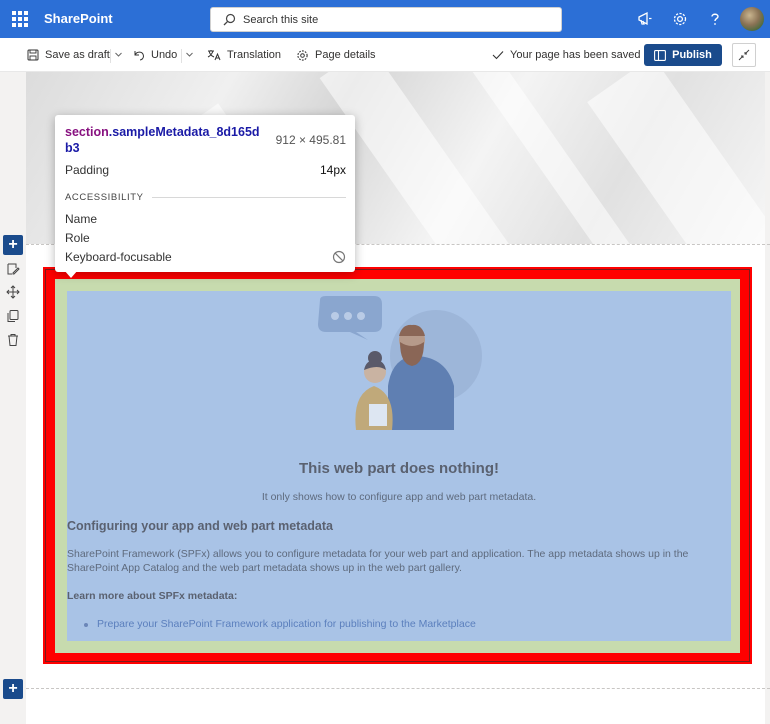 This screenshot has height=724, width=770. I want to click on save-status: Your page has been saved, so click(566, 55).